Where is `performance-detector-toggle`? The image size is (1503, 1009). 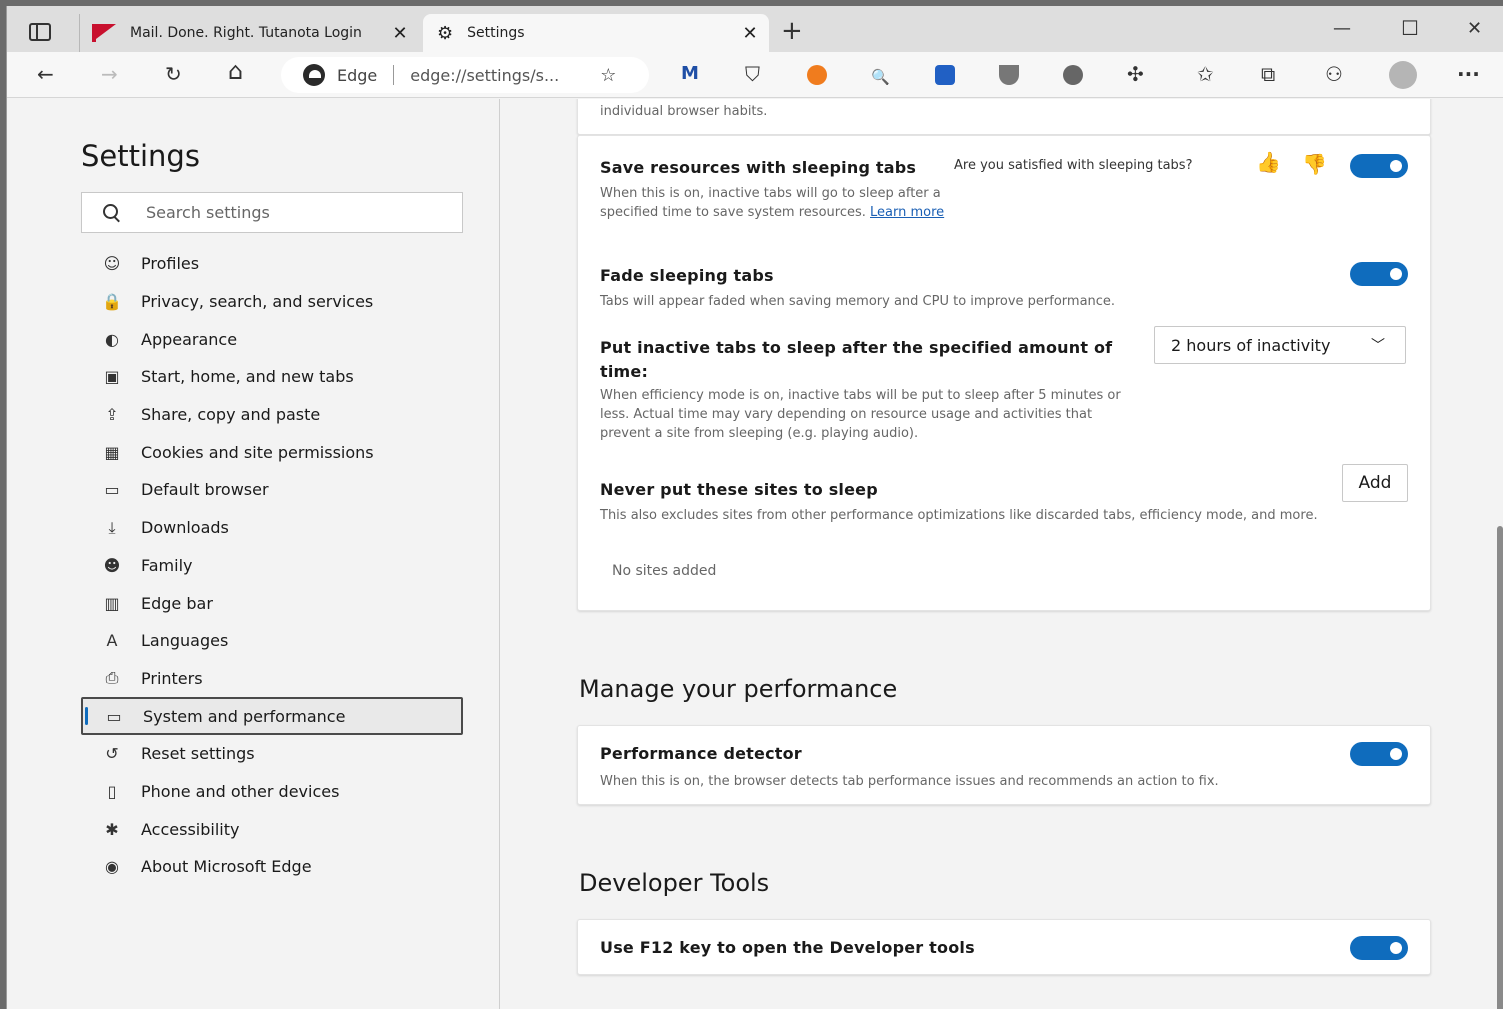 performance-detector-toggle is located at coordinates (1379, 754).